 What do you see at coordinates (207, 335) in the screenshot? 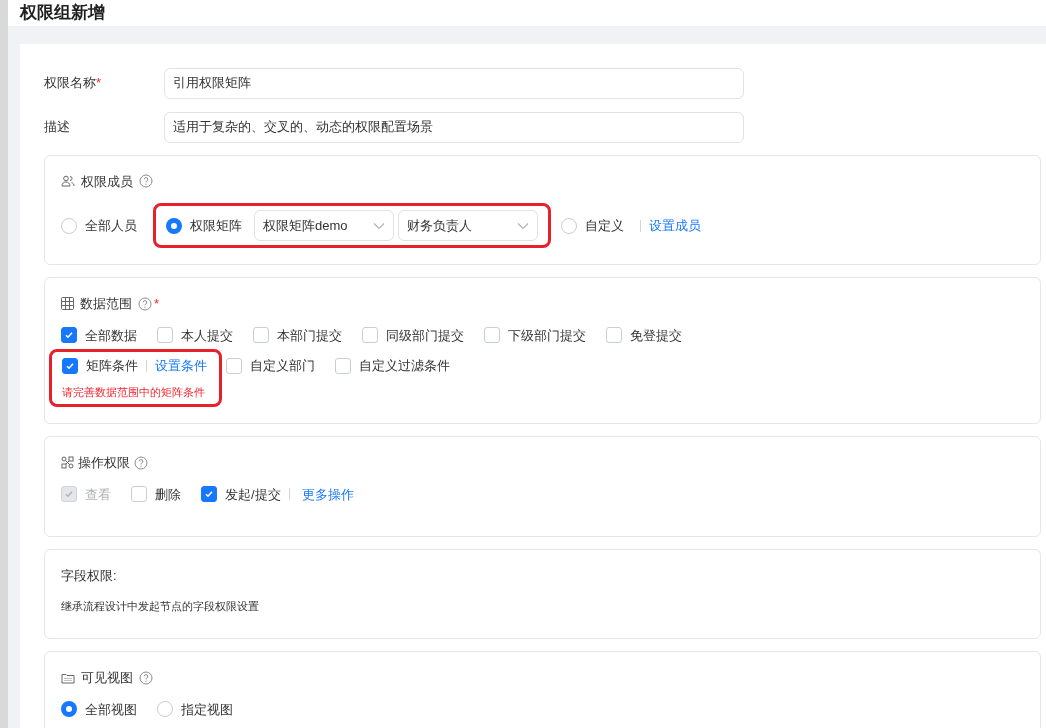
I see `checkbox-label: 本人提交` at bounding box center [207, 335].